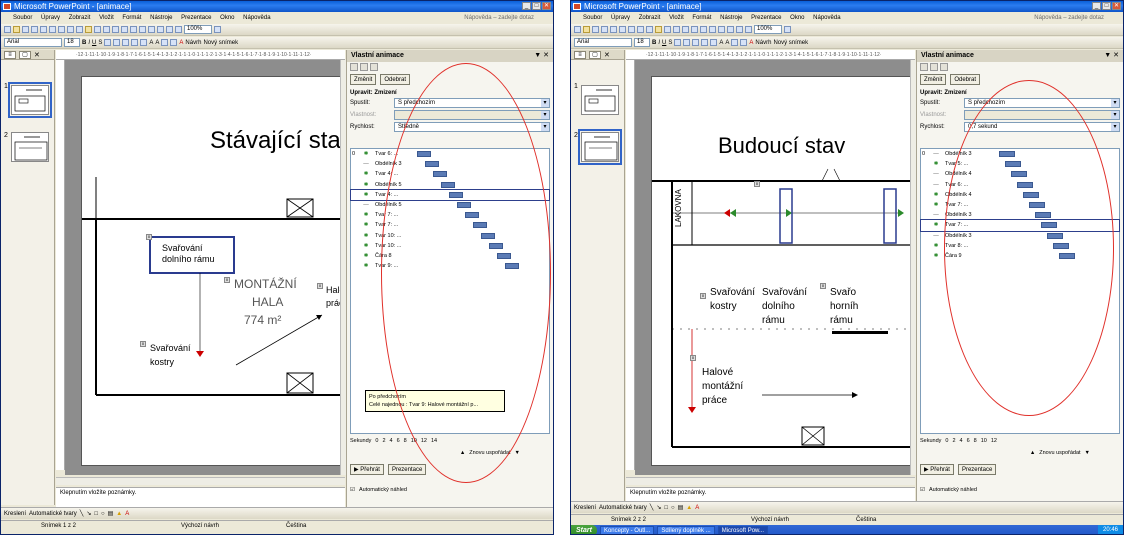  I want to click on vertical-label: LAKOVNA, so click(678, 208).